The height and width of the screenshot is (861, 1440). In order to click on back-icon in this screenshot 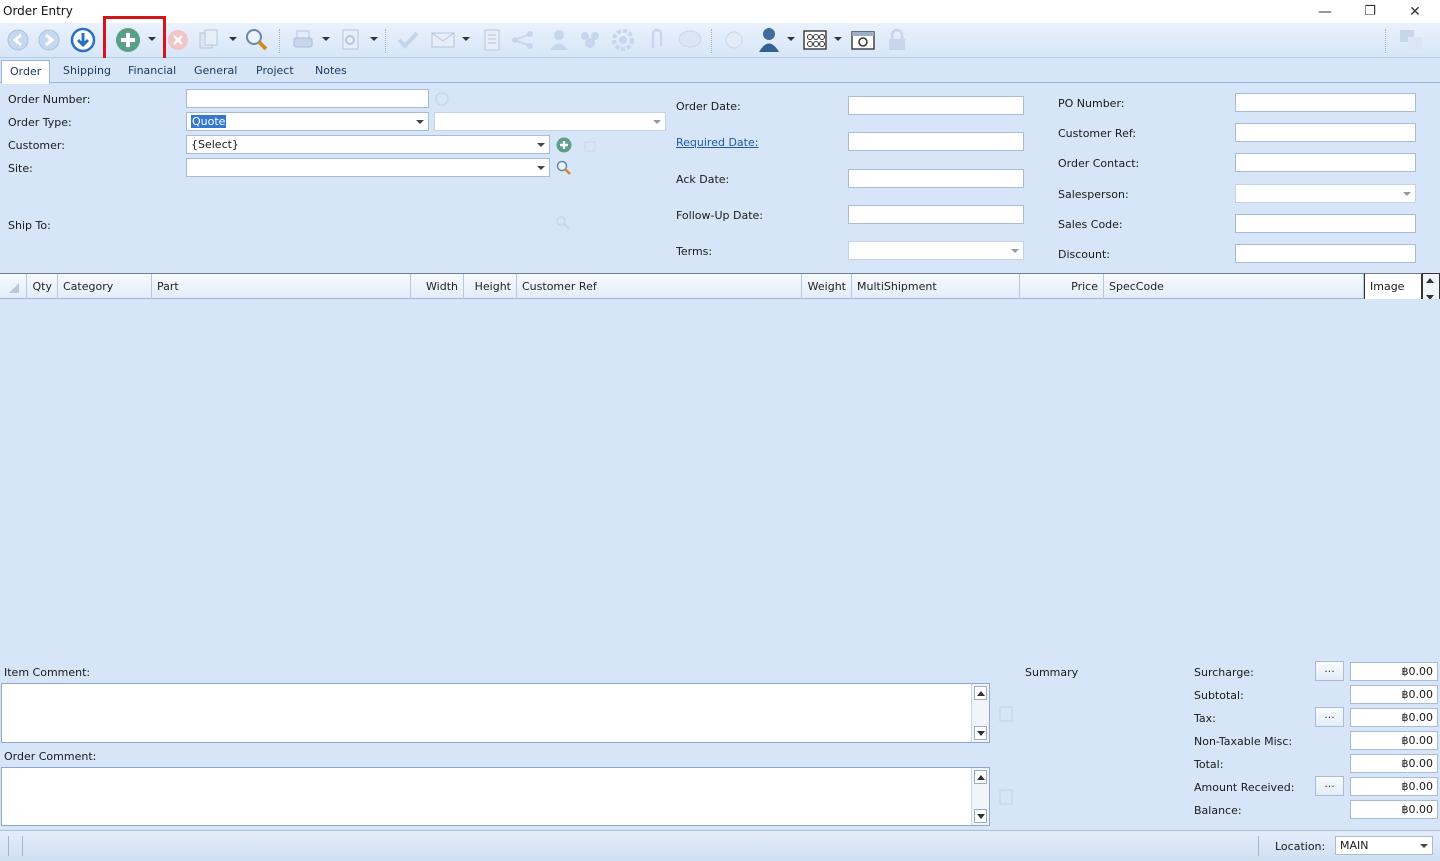, I will do `click(18, 40)`.